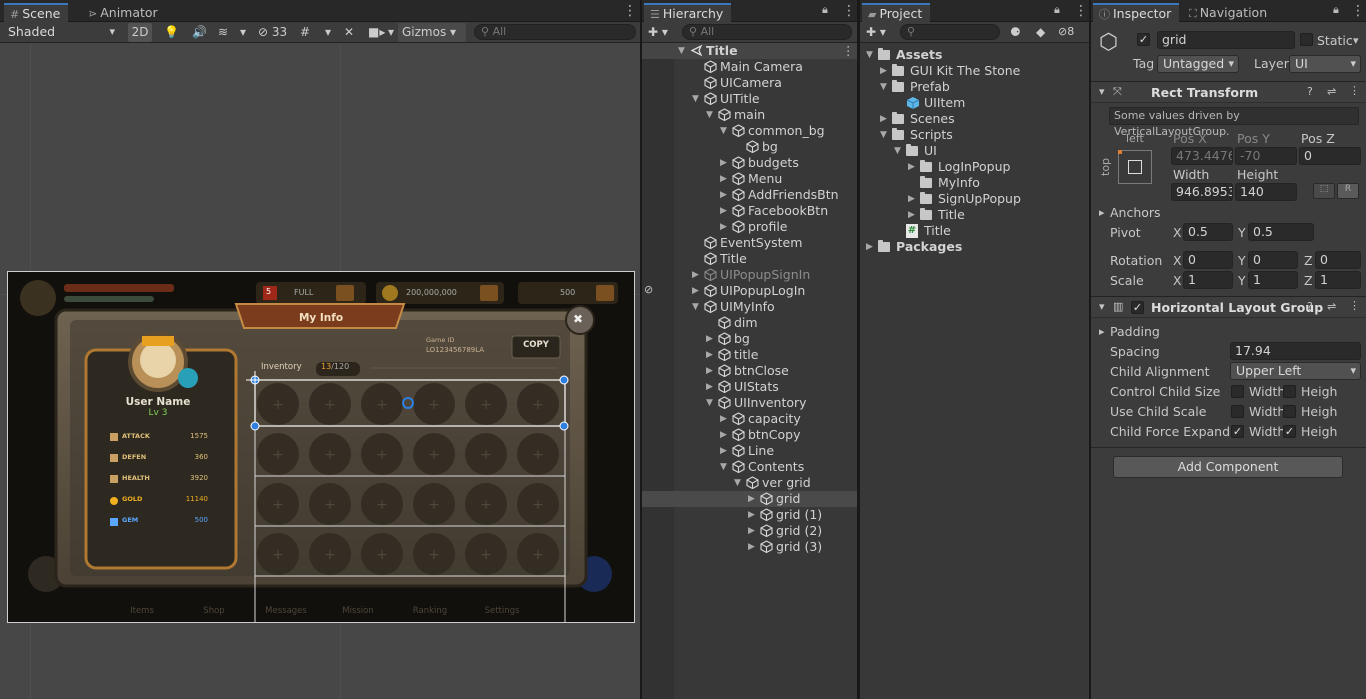 The height and width of the screenshot is (699, 1366). What do you see at coordinates (286, 611) in the screenshot?
I see `nav-item: Messages` at bounding box center [286, 611].